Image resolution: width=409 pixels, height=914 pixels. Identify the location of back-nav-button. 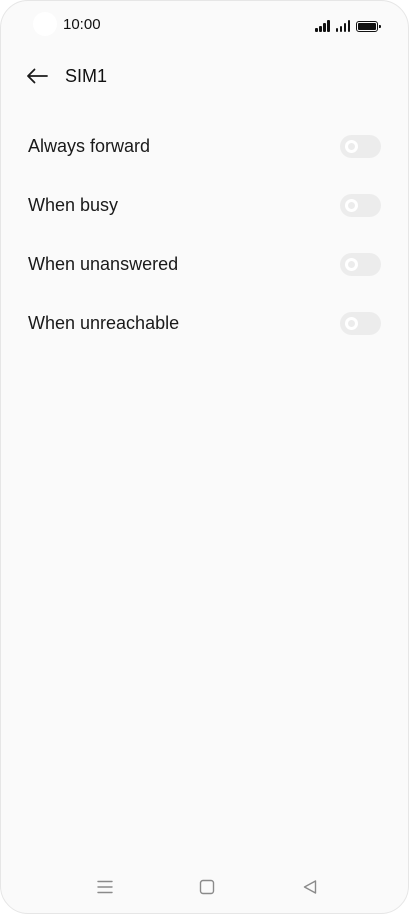
(310, 887).